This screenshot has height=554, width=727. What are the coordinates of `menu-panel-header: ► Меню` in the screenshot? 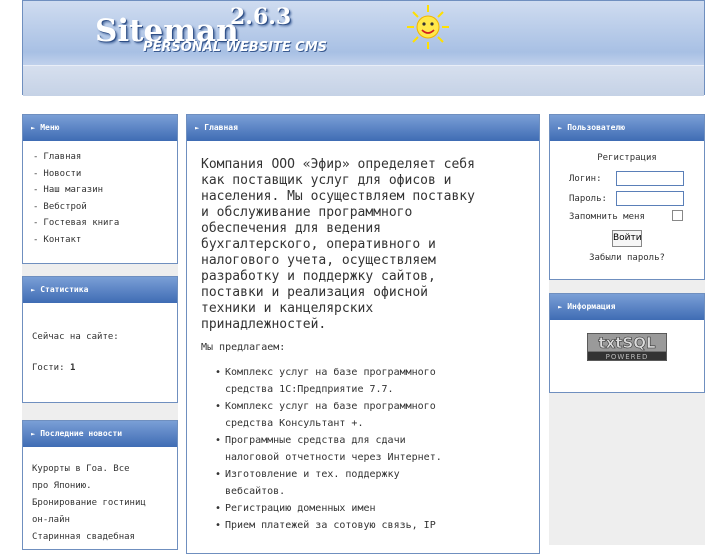 It's located at (100, 128).